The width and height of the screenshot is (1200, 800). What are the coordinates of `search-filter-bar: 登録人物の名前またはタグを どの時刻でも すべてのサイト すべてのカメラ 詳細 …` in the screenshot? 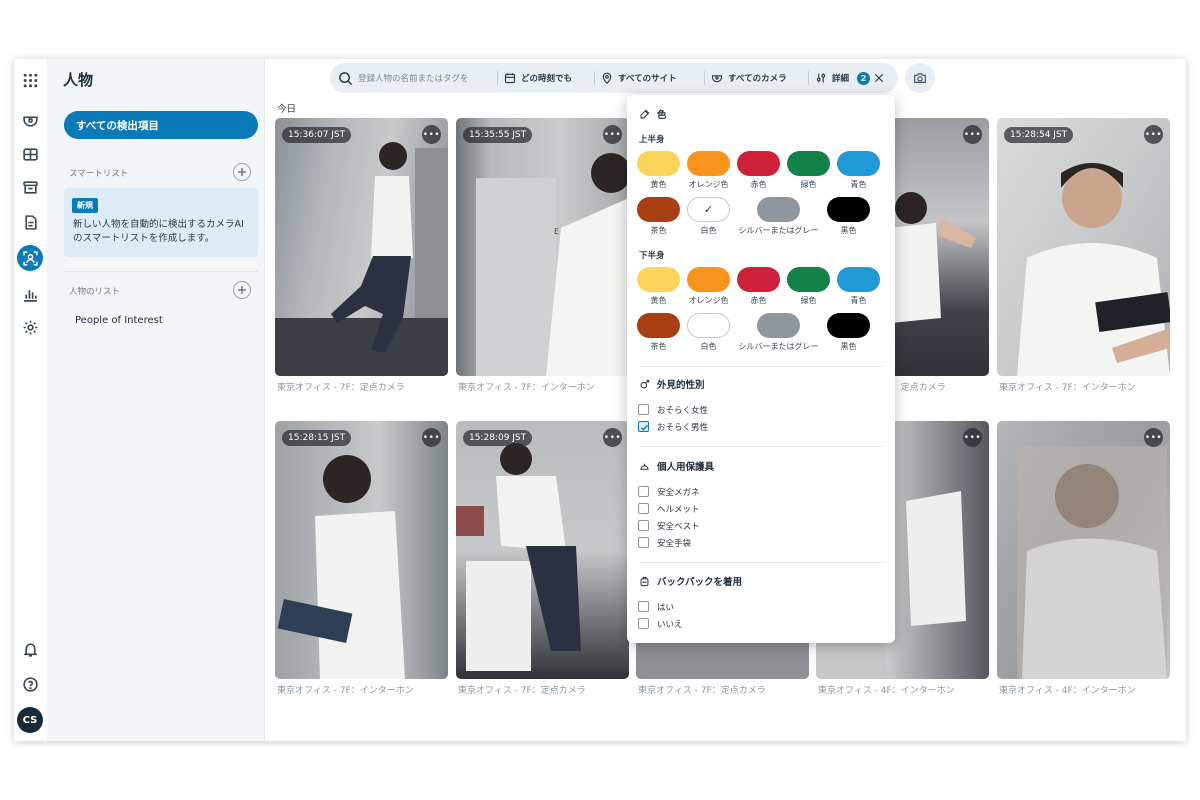 It's located at (614, 78).